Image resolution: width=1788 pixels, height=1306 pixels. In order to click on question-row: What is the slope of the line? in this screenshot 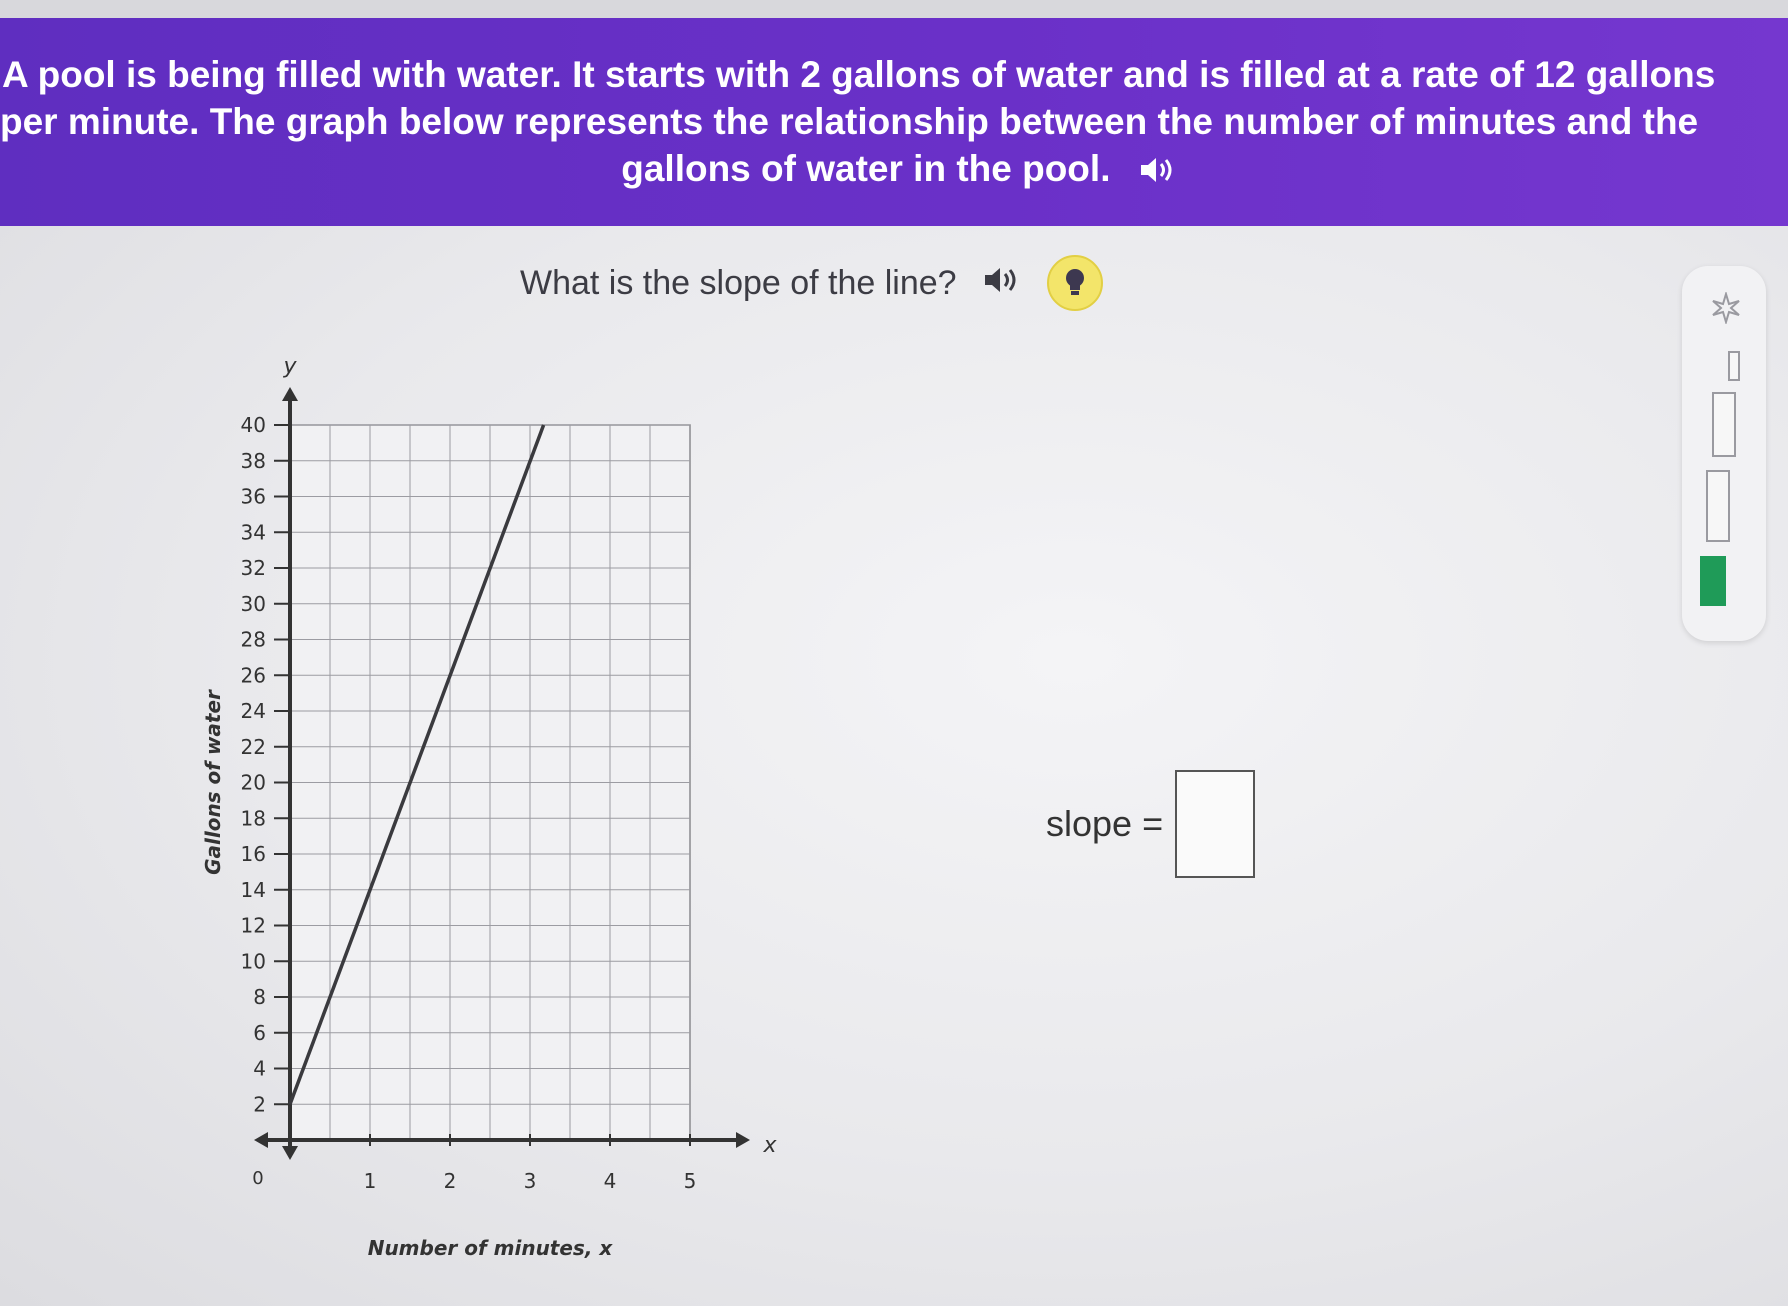, I will do `click(811, 283)`.